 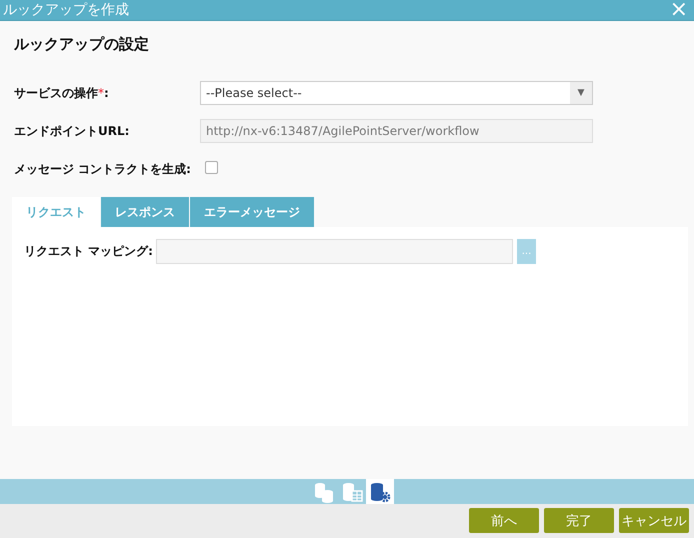 What do you see at coordinates (352, 491) in the screenshot?
I see `database-table-icon` at bounding box center [352, 491].